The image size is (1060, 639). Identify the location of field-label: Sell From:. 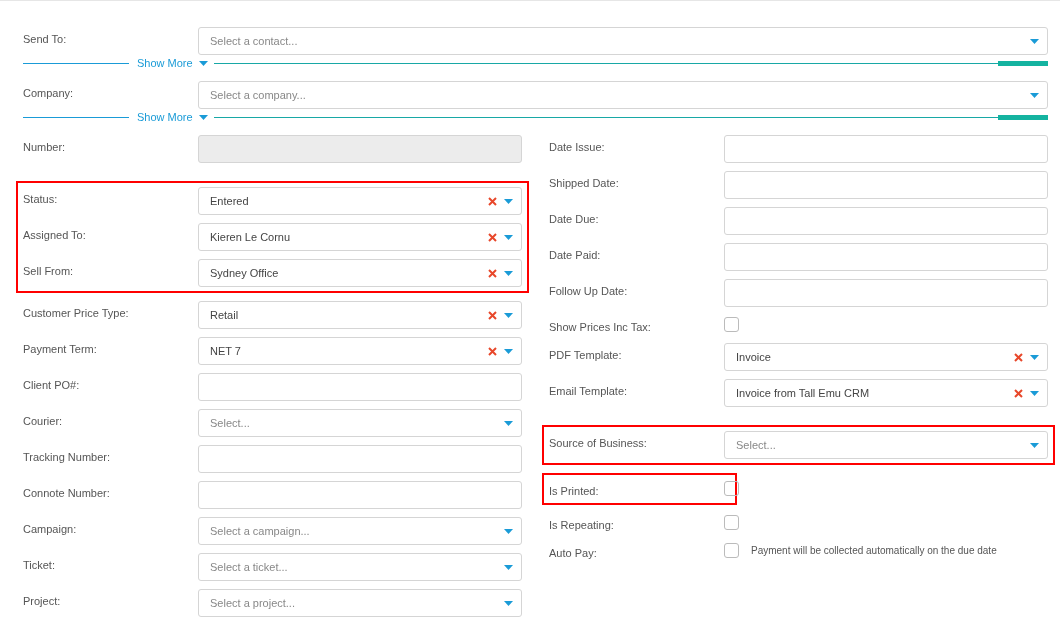
(49, 270).